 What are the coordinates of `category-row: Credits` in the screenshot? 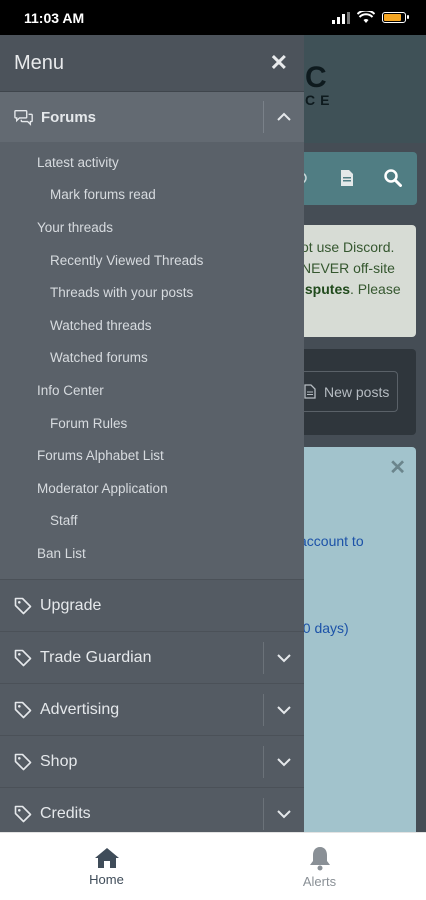 It's located at (152, 809).